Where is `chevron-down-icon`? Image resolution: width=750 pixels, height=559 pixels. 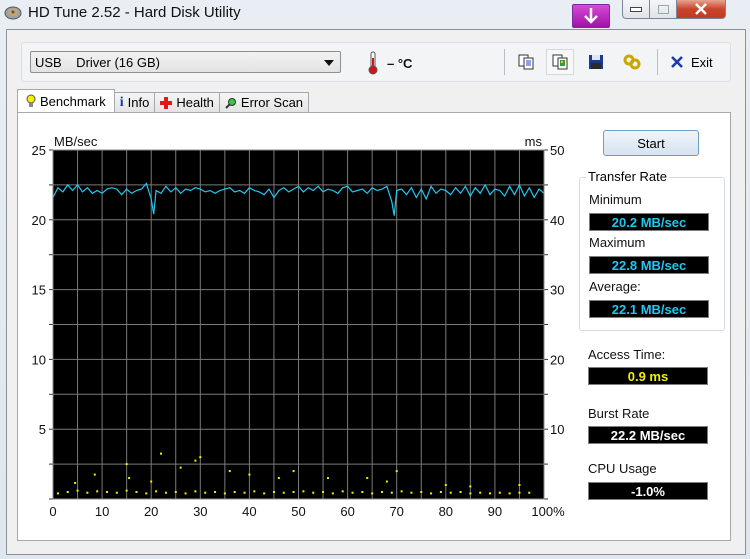
chevron-down-icon is located at coordinates (329, 63).